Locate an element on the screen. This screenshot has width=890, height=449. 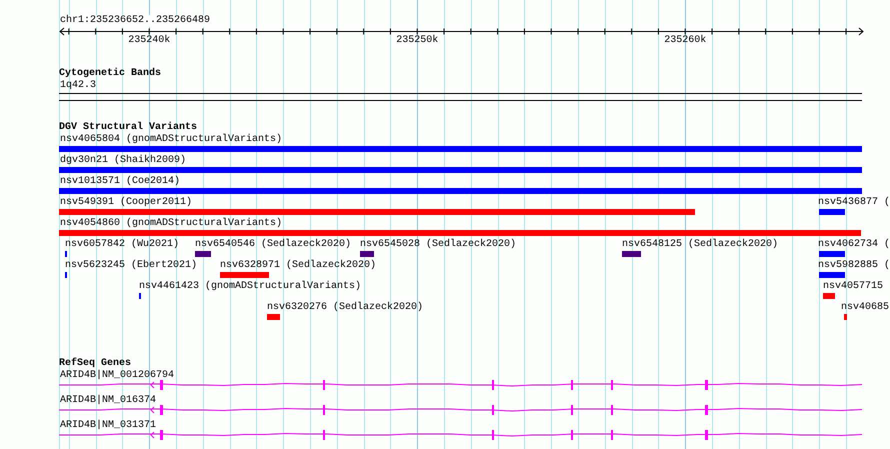
variant-label: nsv6548125 (Sedlazeck2020) is located at coordinates (700, 245).